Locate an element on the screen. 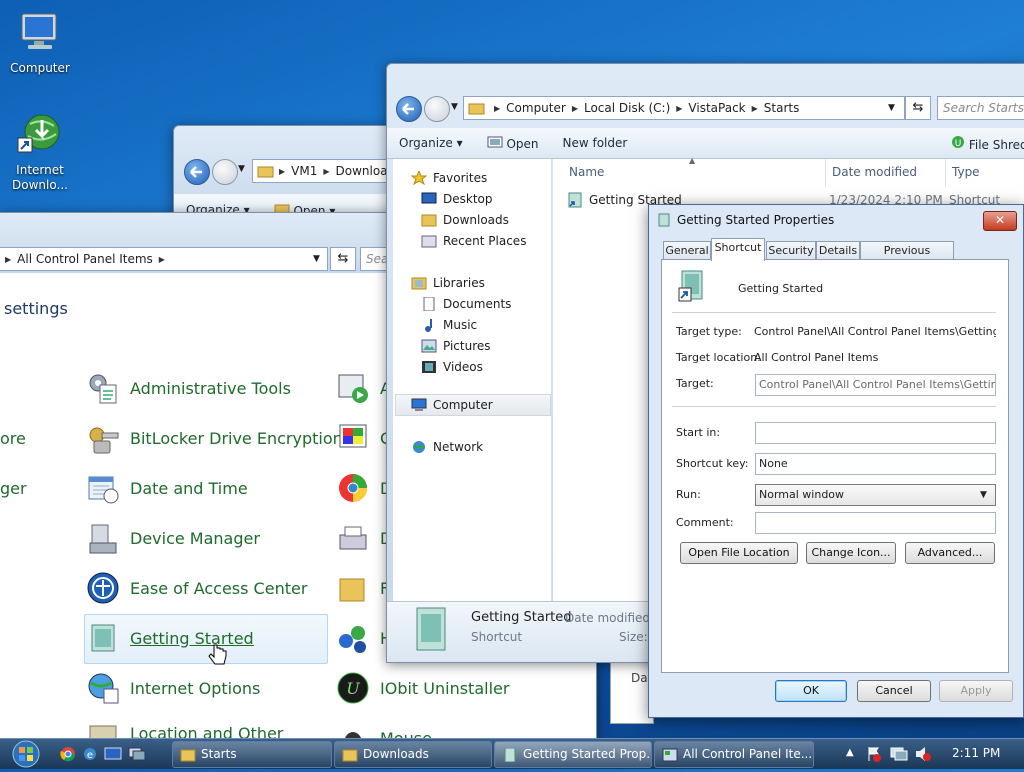  cp-item-right-5: F is located at coordinates (362, 588).